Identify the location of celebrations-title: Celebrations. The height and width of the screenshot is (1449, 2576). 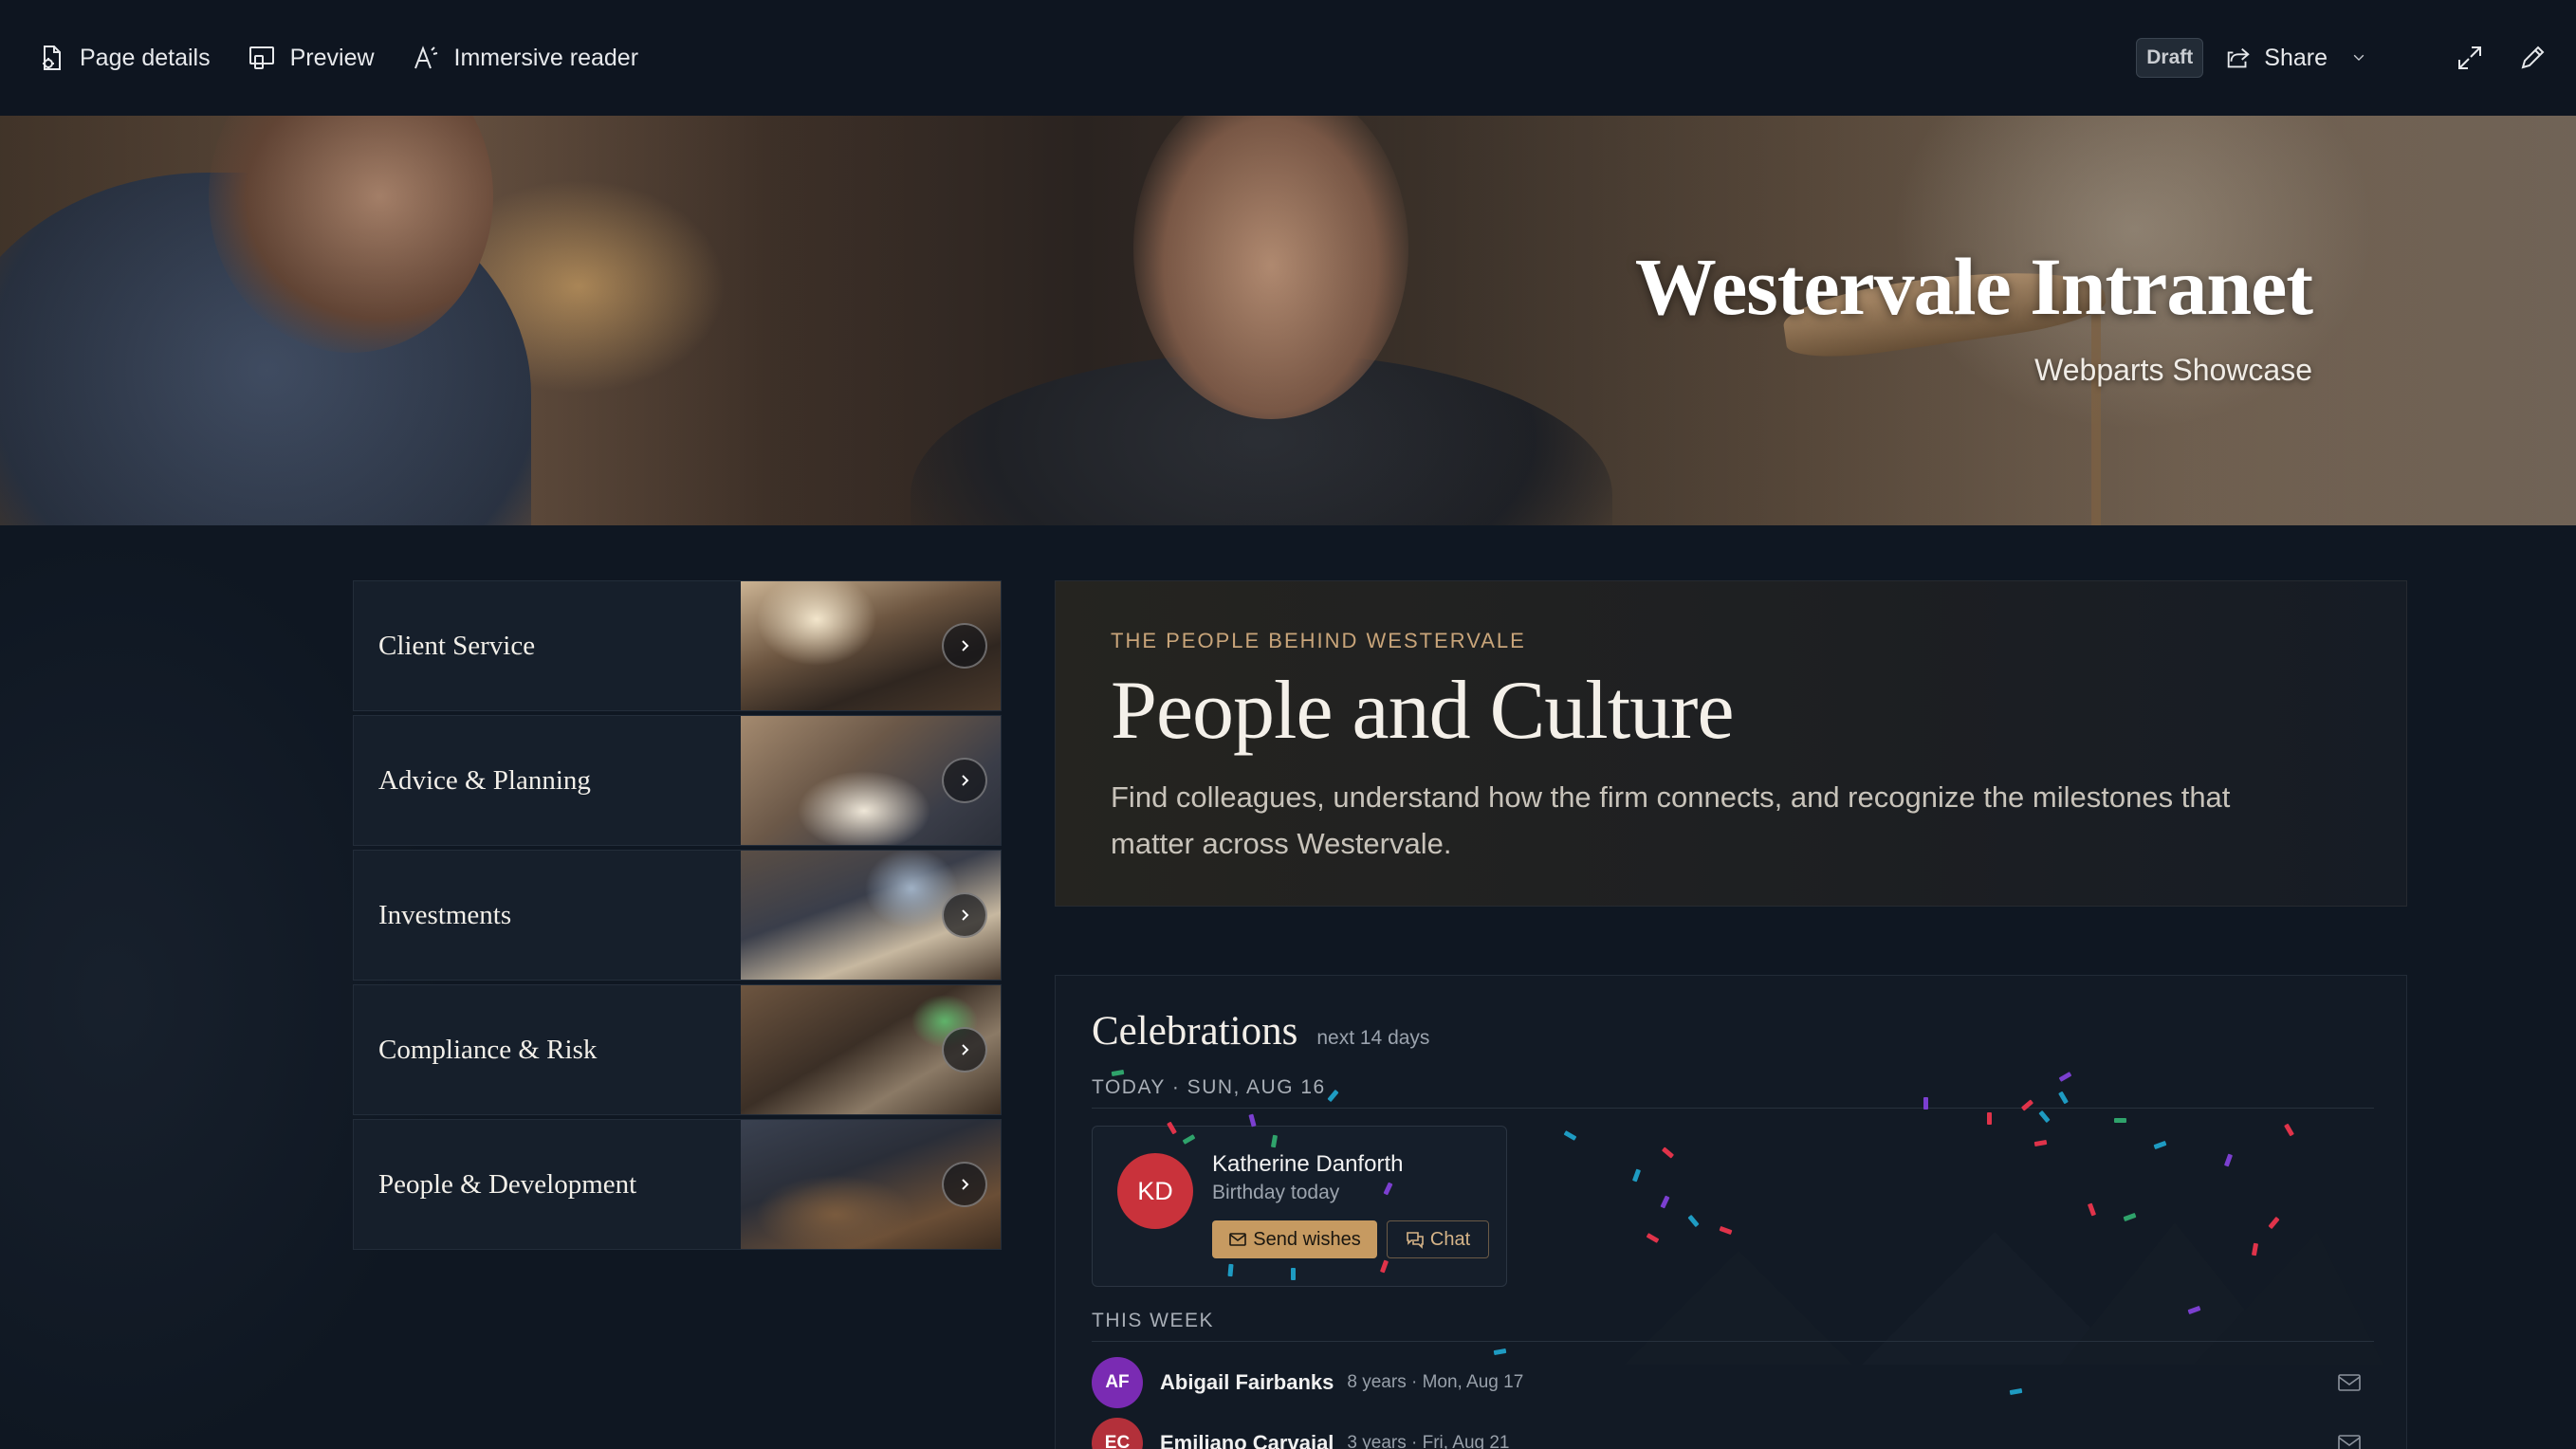
(1195, 1031).